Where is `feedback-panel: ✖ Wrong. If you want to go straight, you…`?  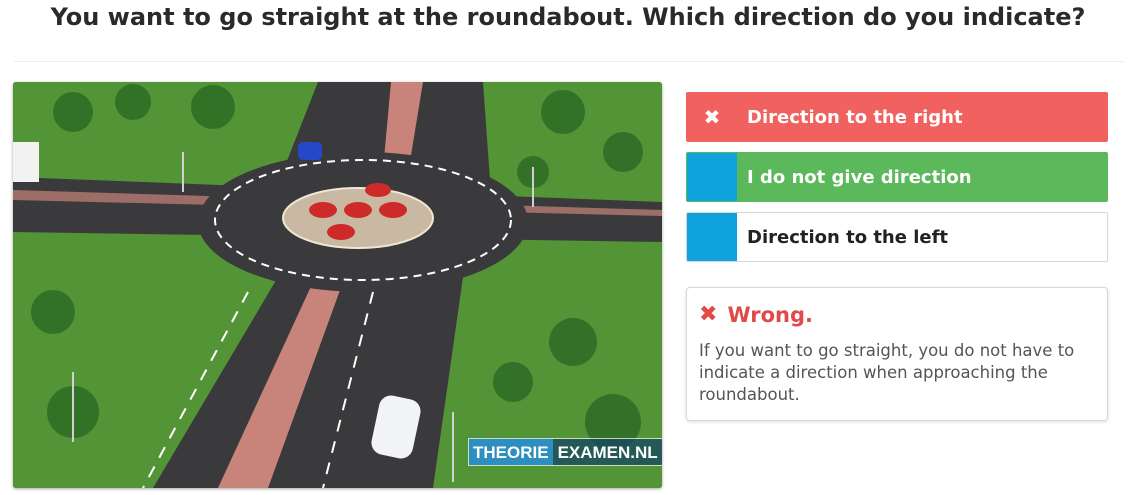
feedback-panel: ✖ Wrong. If you want to go straight, you… is located at coordinates (897, 354).